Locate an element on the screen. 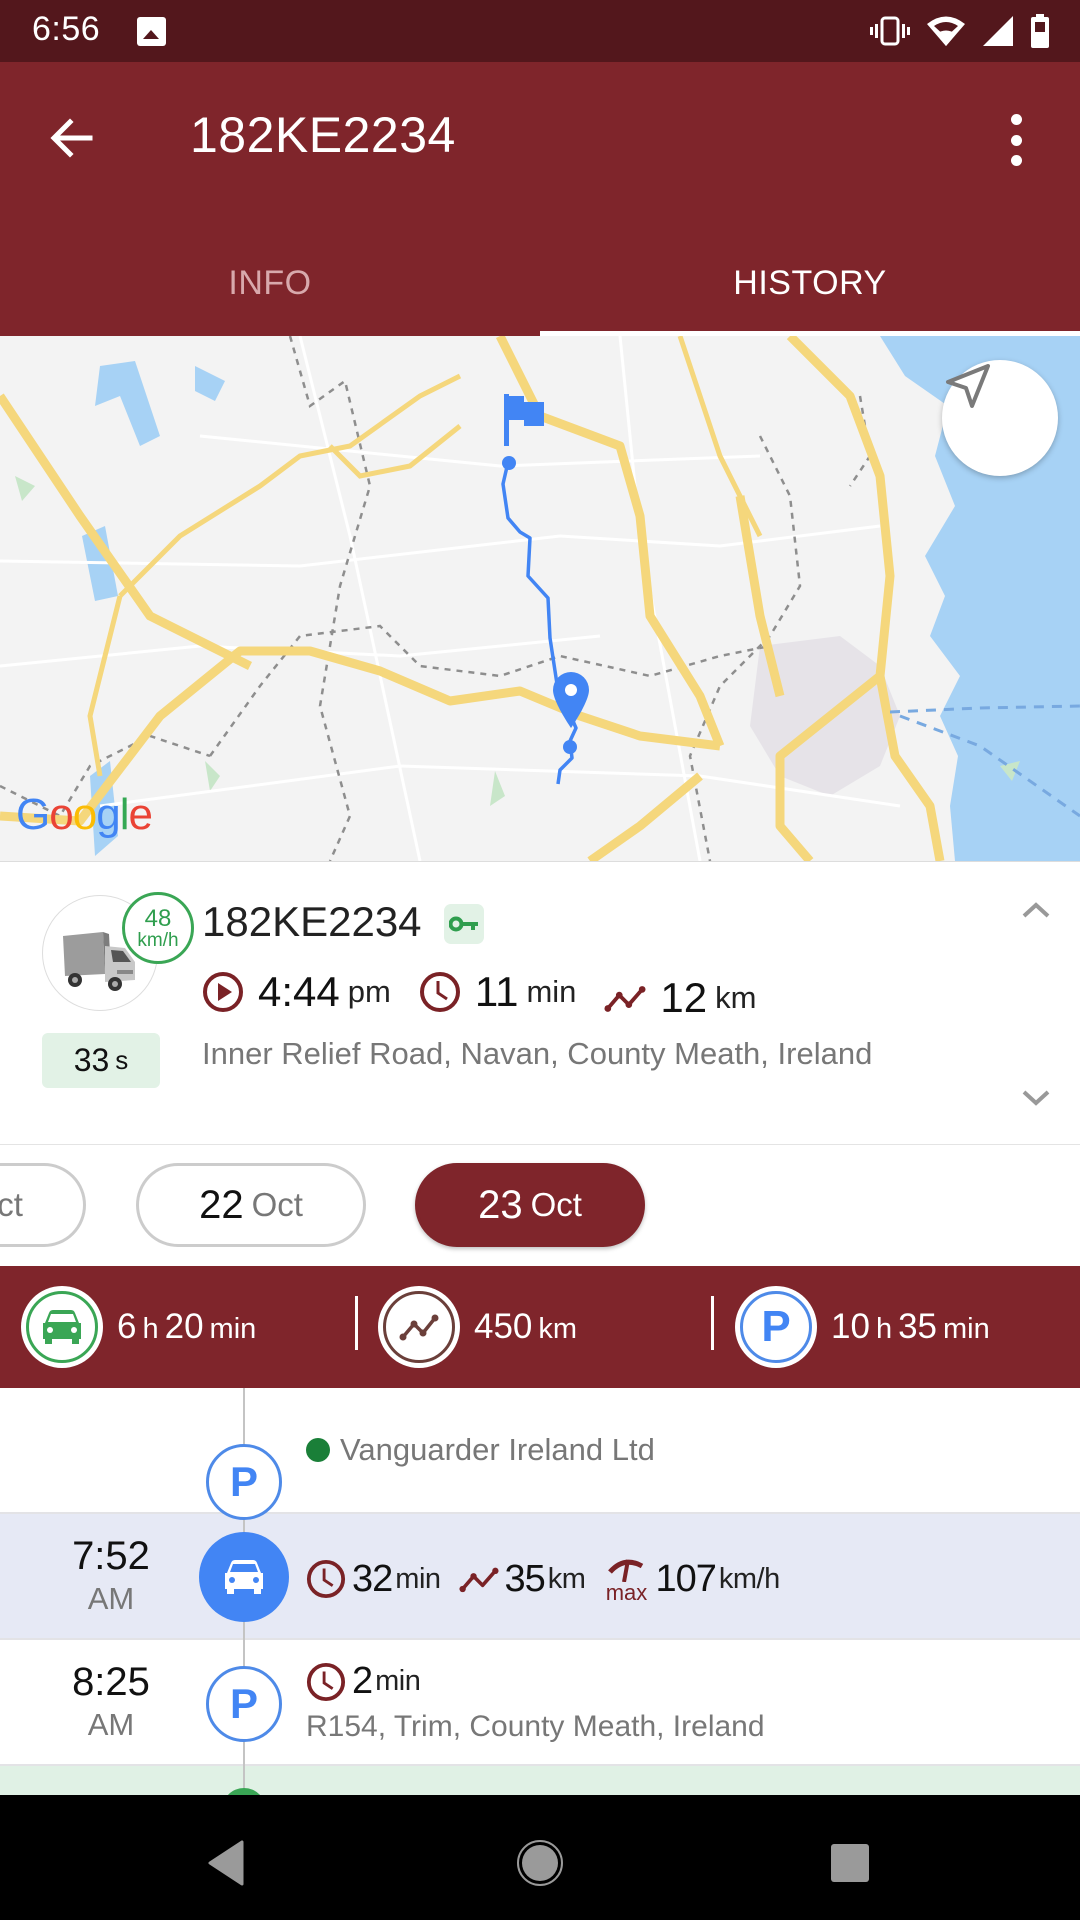 This screenshot has width=1080, height=1920. more-options-button is located at coordinates (1016, 140).